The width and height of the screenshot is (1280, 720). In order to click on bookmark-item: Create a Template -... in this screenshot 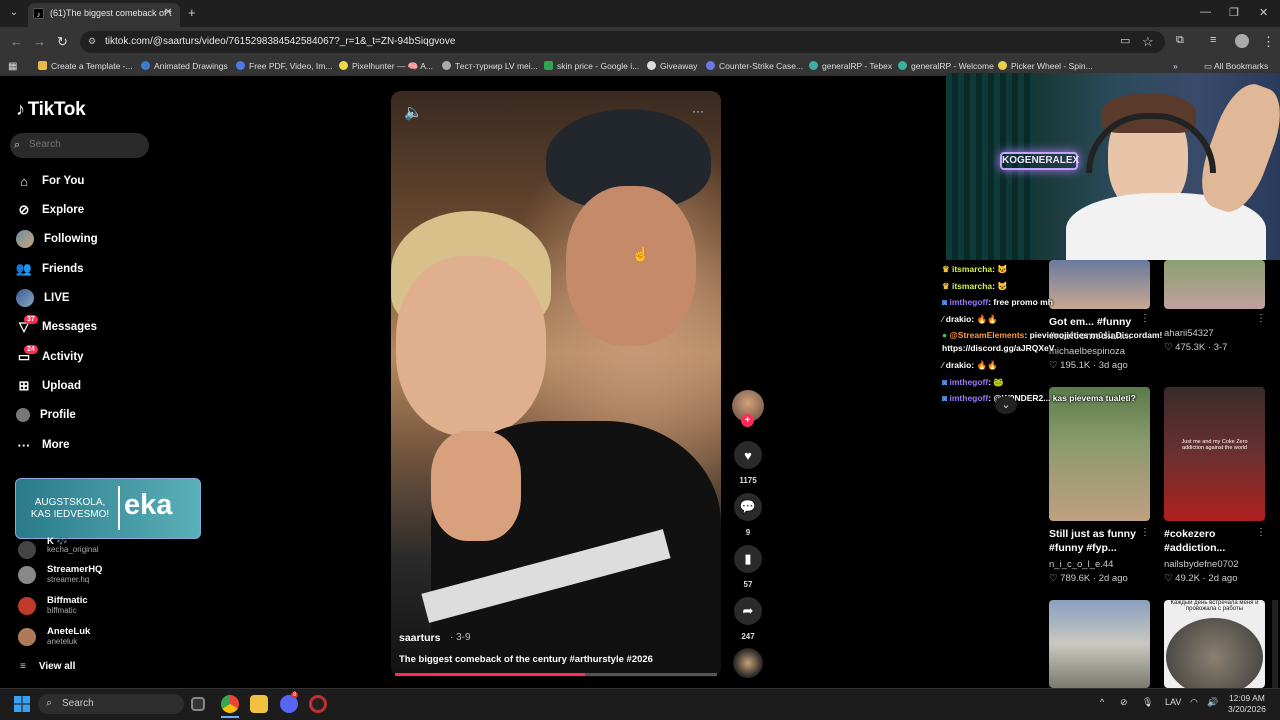, I will do `click(85, 66)`.